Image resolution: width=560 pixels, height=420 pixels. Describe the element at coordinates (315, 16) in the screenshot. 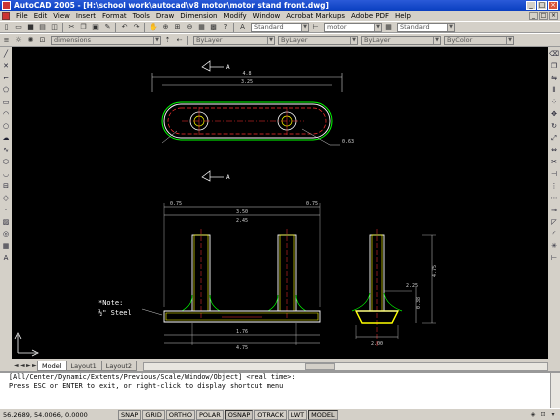

I see `menu-acrobat-markups: Acrobat Markups` at that location.